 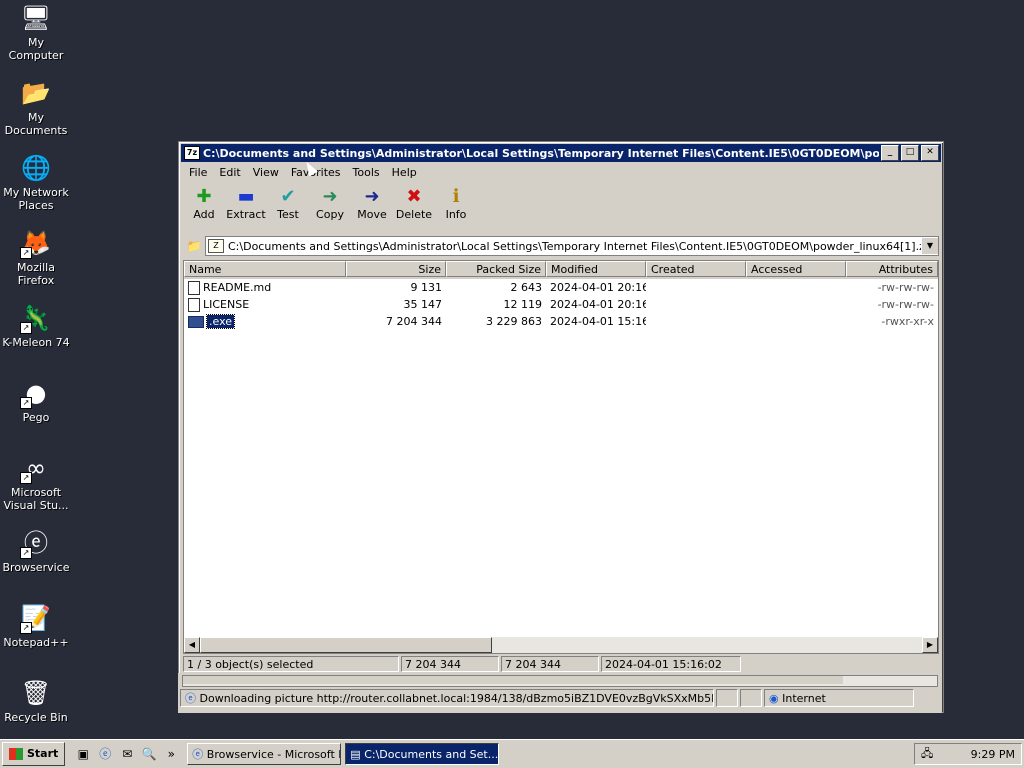 What do you see at coordinates (671, 664) in the screenshot?
I see `status-modified: 2024-04-01 15:16:02` at bounding box center [671, 664].